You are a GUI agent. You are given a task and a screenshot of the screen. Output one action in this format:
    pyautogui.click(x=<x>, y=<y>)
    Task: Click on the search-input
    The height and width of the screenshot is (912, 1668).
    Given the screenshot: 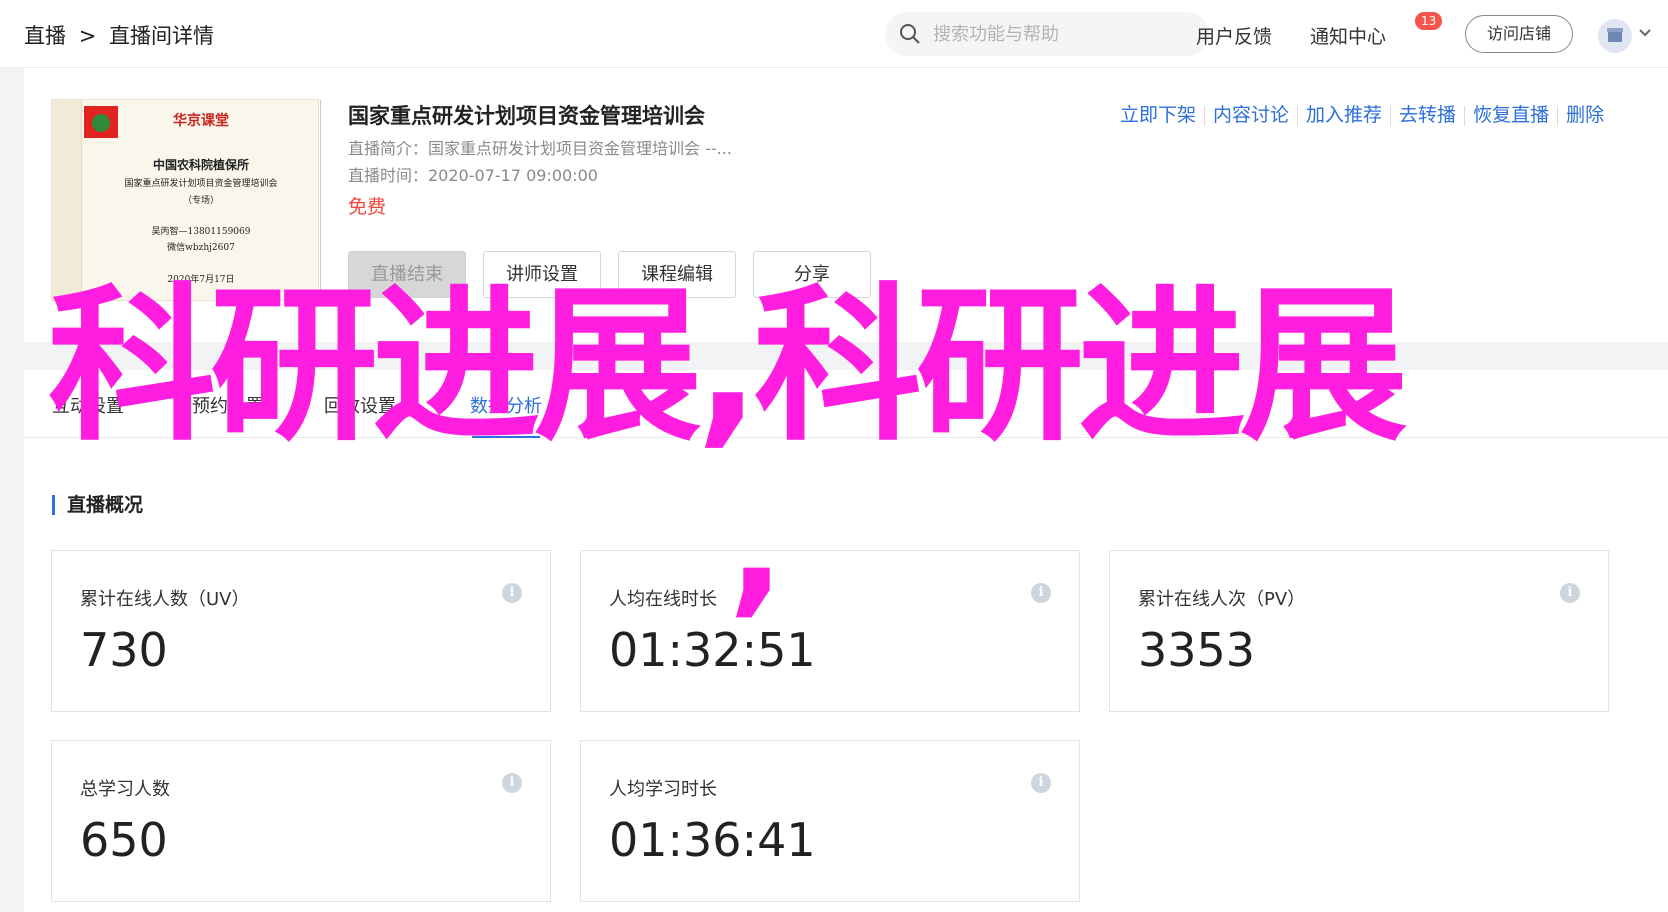 What is the action you would take?
    pyautogui.click(x=1063, y=34)
    